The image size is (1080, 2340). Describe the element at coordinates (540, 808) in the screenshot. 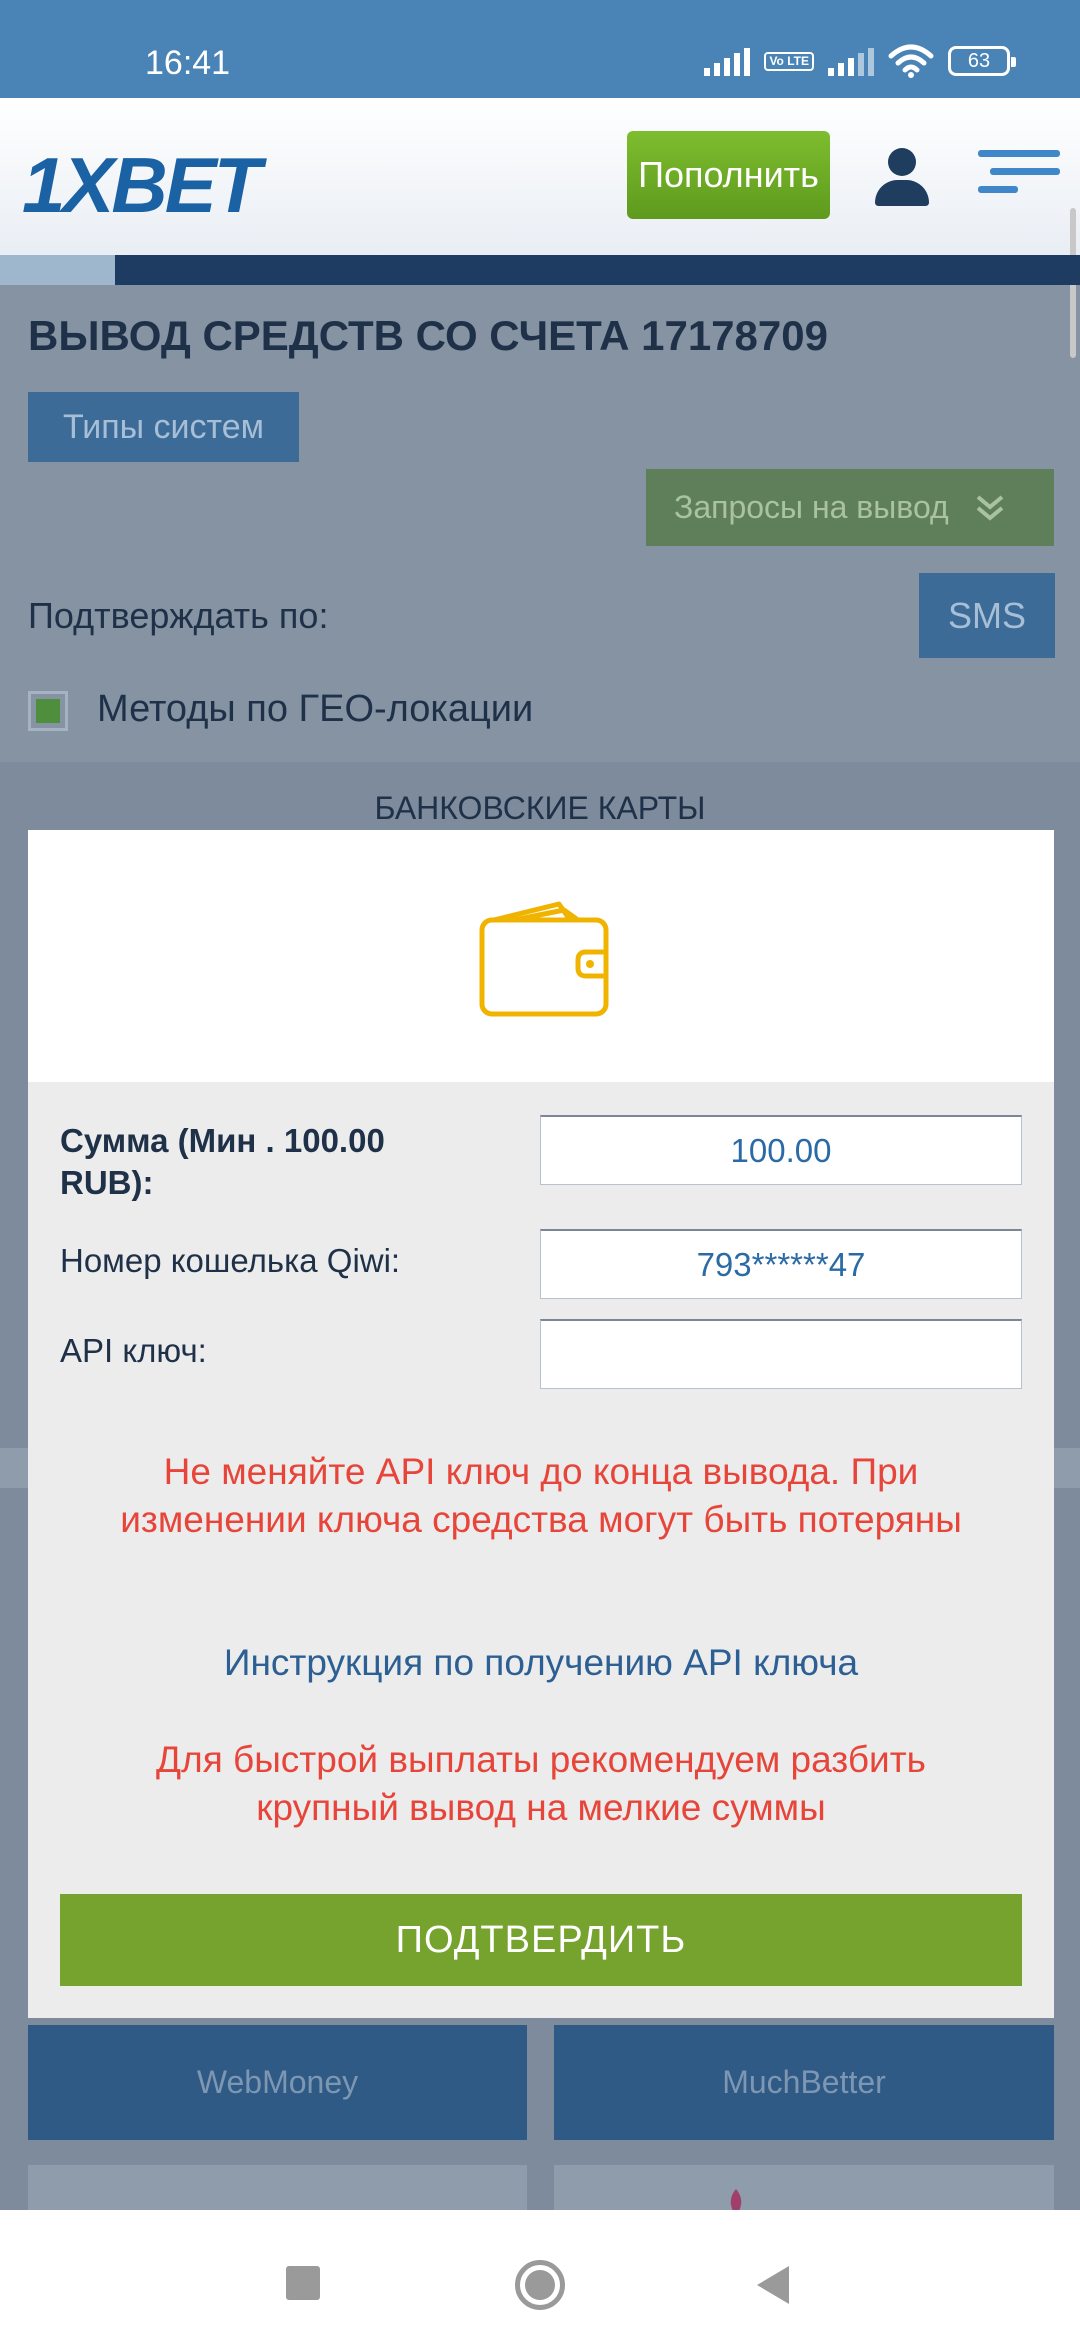

I see `section-title-bank-cards: БАНКОВСКИЕ КАРТЫ` at that location.